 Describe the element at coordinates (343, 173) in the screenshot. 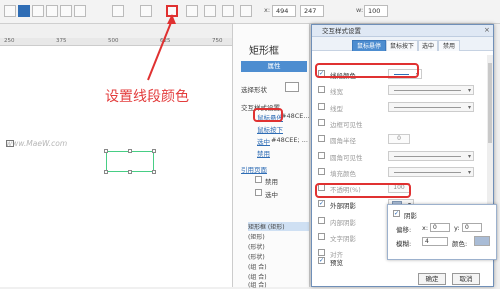

I see `style-row-label: 填充颜色` at that location.